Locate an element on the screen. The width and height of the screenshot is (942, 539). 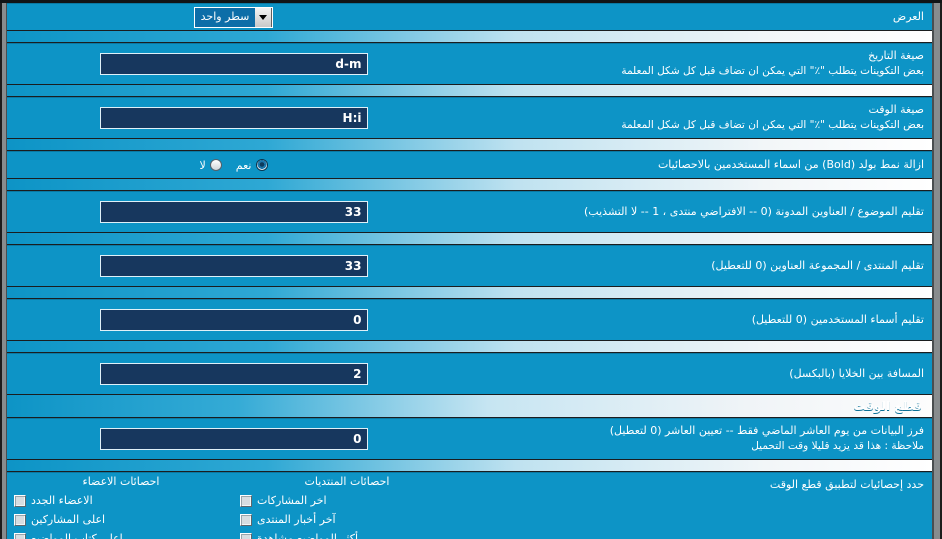
cell-spacing-control-cell is located at coordinates (233, 374).